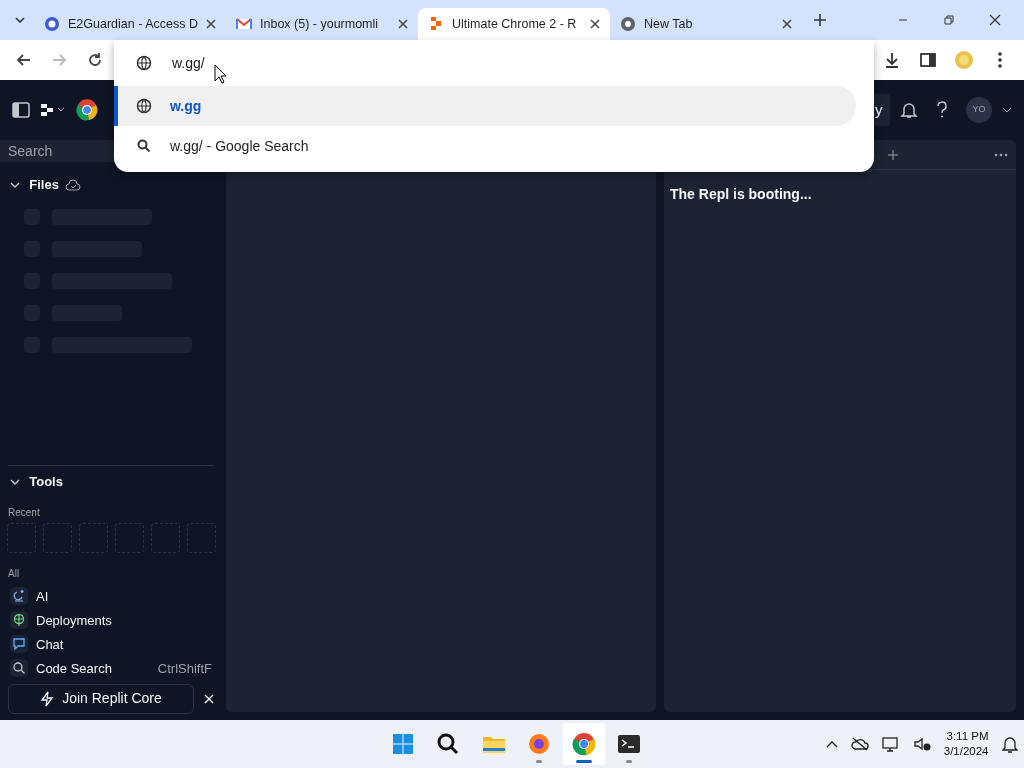 The height and width of the screenshot is (768, 1024). I want to click on tool-item: Deployments, so click(111, 620).